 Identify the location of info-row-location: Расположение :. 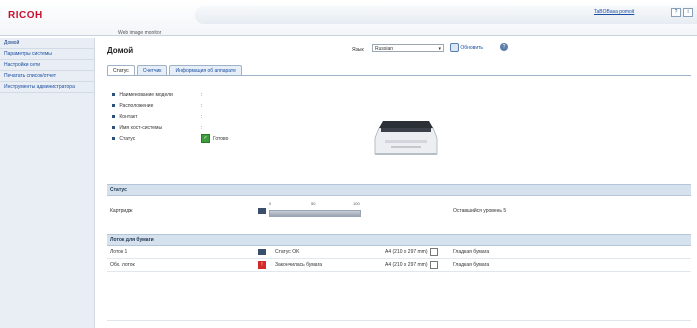
(157, 106).